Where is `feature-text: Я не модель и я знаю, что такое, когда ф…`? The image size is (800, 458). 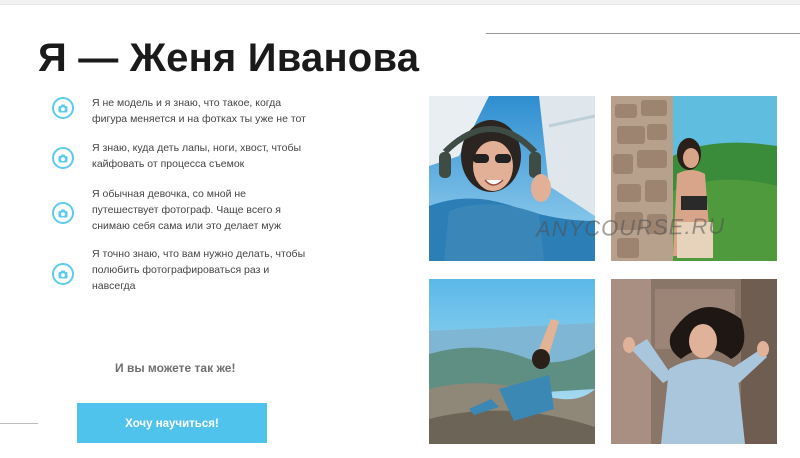
feature-text: Я не модель и я знаю, что такое, когда ф… is located at coordinates (199, 111).